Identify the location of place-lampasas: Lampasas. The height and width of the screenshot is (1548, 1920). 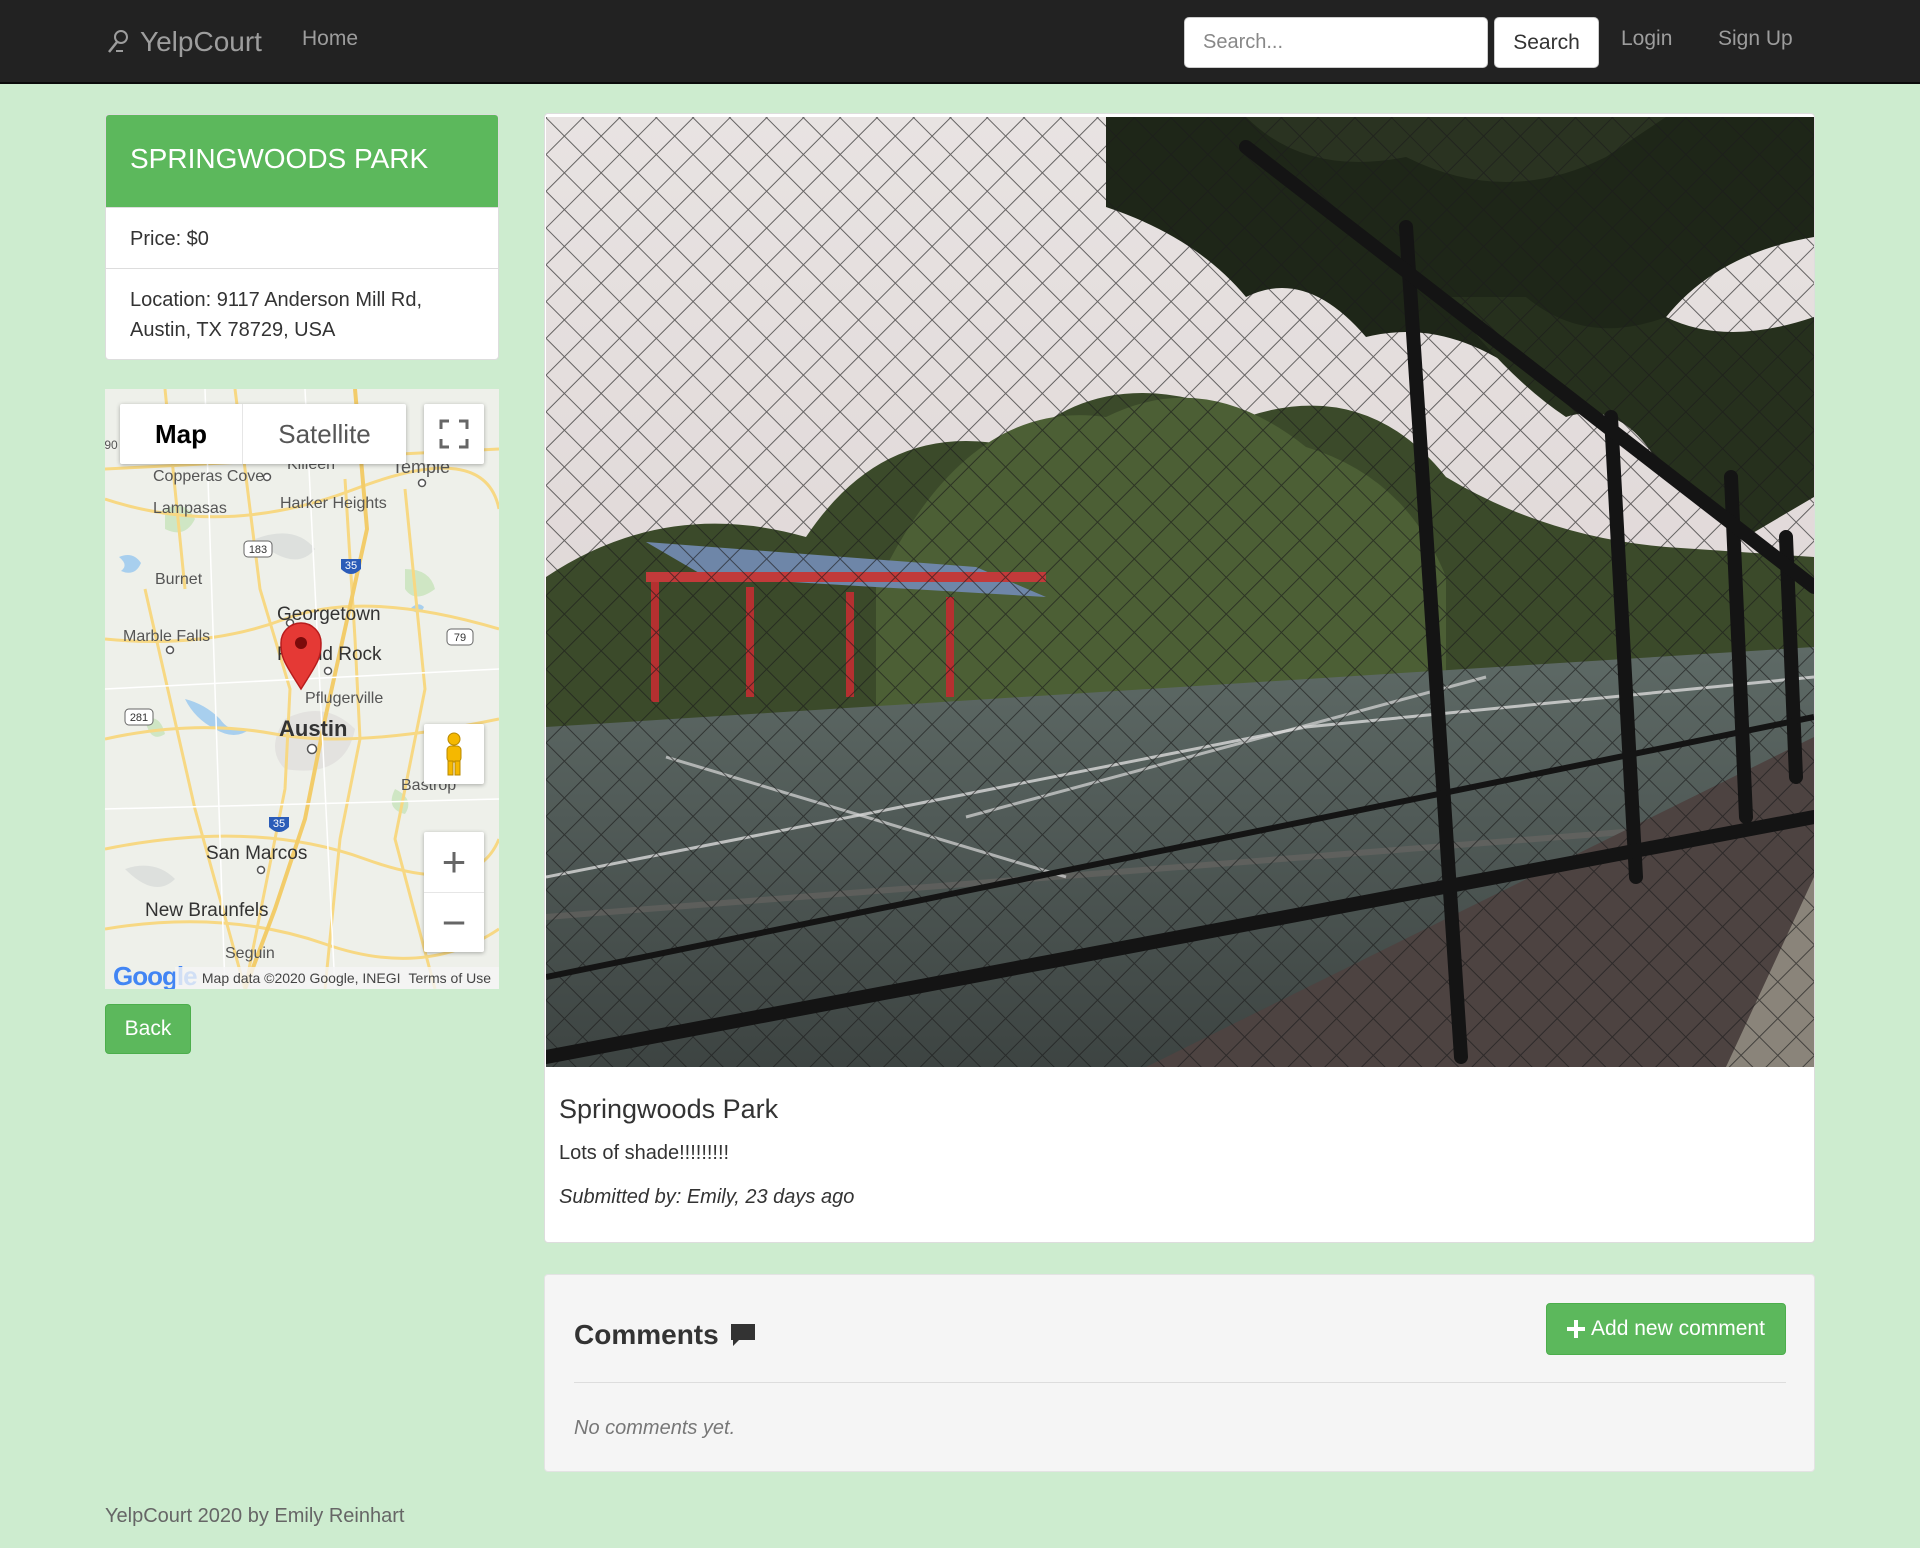
(190, 508).